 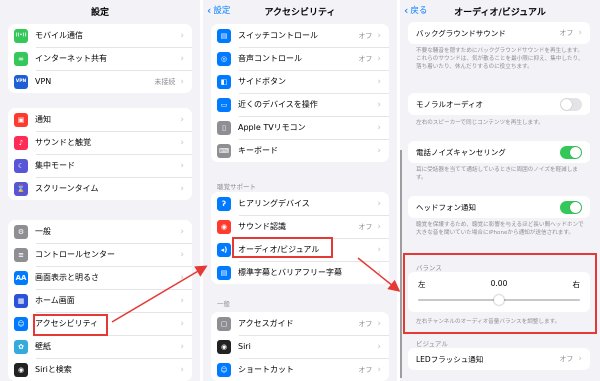 What do you see at coordinates (159, 294) in the screenshot?
I see `arrow-to-audio-visual` at bounding box center [159, 294].